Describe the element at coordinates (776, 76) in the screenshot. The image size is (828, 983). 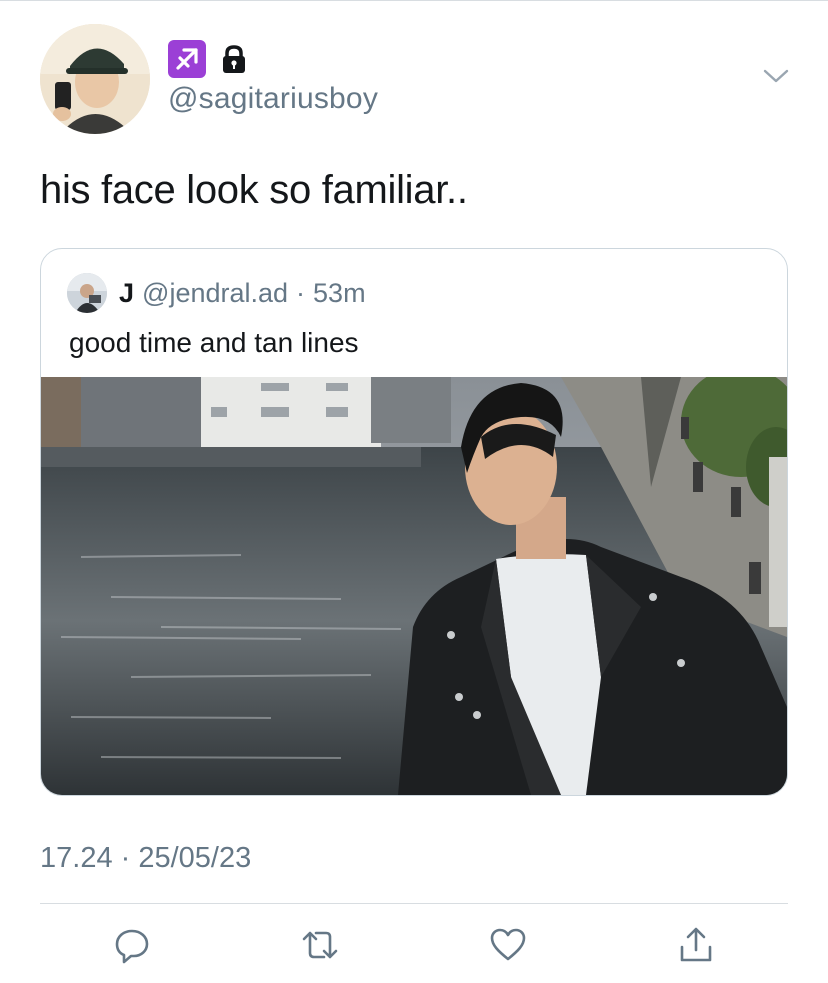
I see `chevron-down-icon` at that location.